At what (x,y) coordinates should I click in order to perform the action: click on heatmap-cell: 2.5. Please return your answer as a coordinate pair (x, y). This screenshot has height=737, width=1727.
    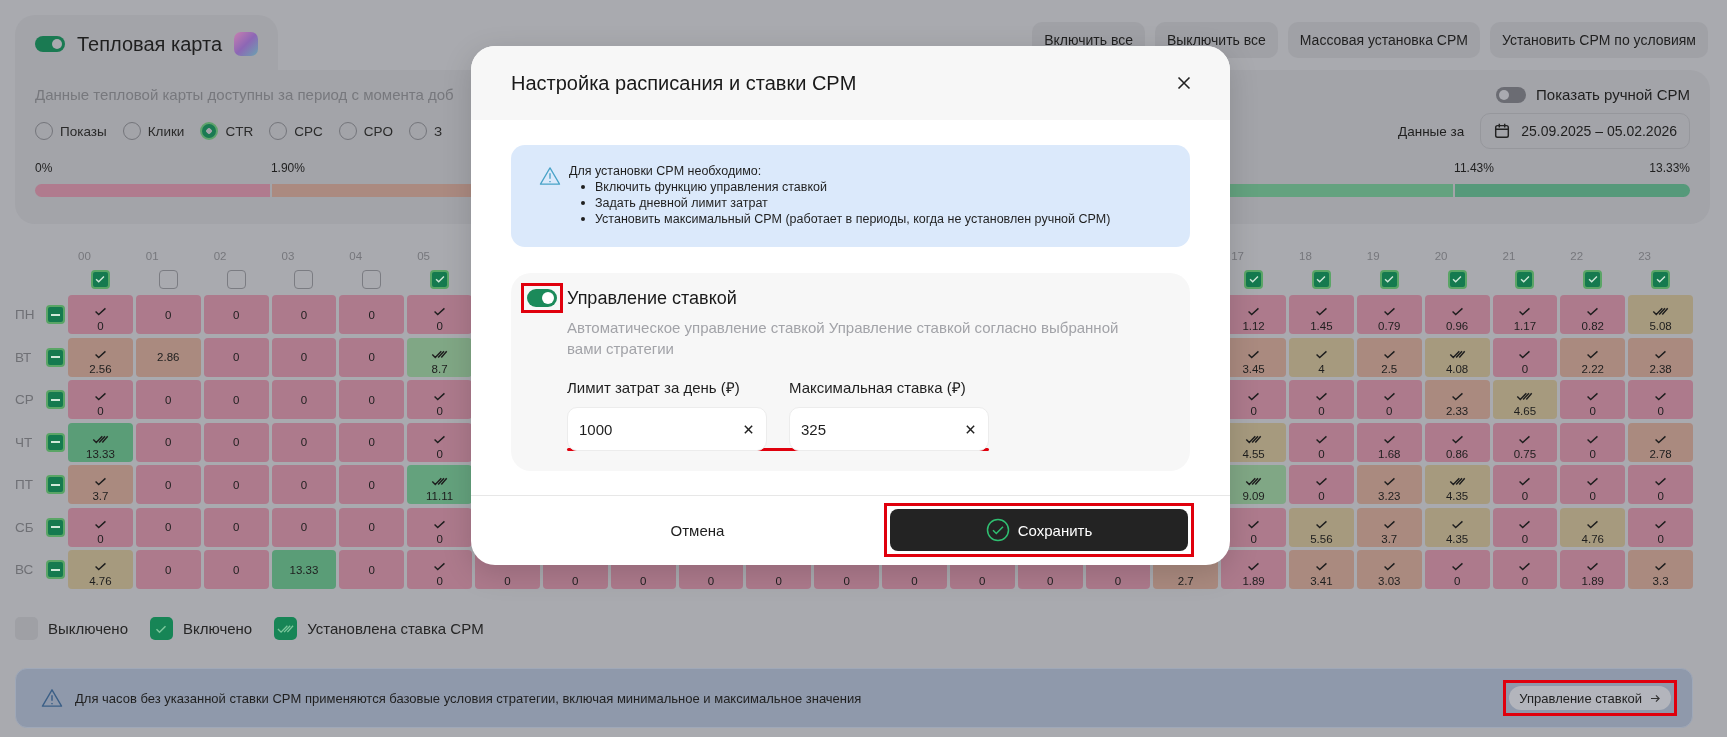
    Looking at the image, I should click on (1389, 357).